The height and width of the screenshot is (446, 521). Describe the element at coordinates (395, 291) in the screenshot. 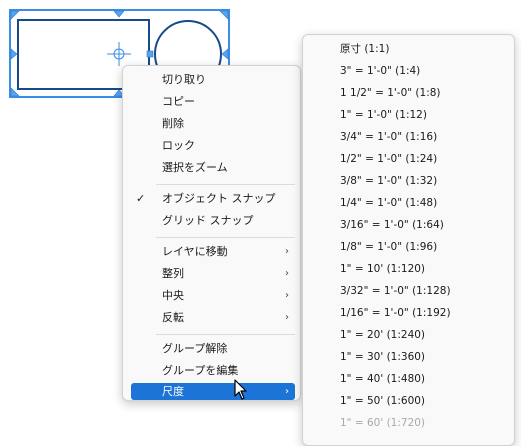

I see `scale-option: 3/32" = 1'-0" (1:128)` at that location.